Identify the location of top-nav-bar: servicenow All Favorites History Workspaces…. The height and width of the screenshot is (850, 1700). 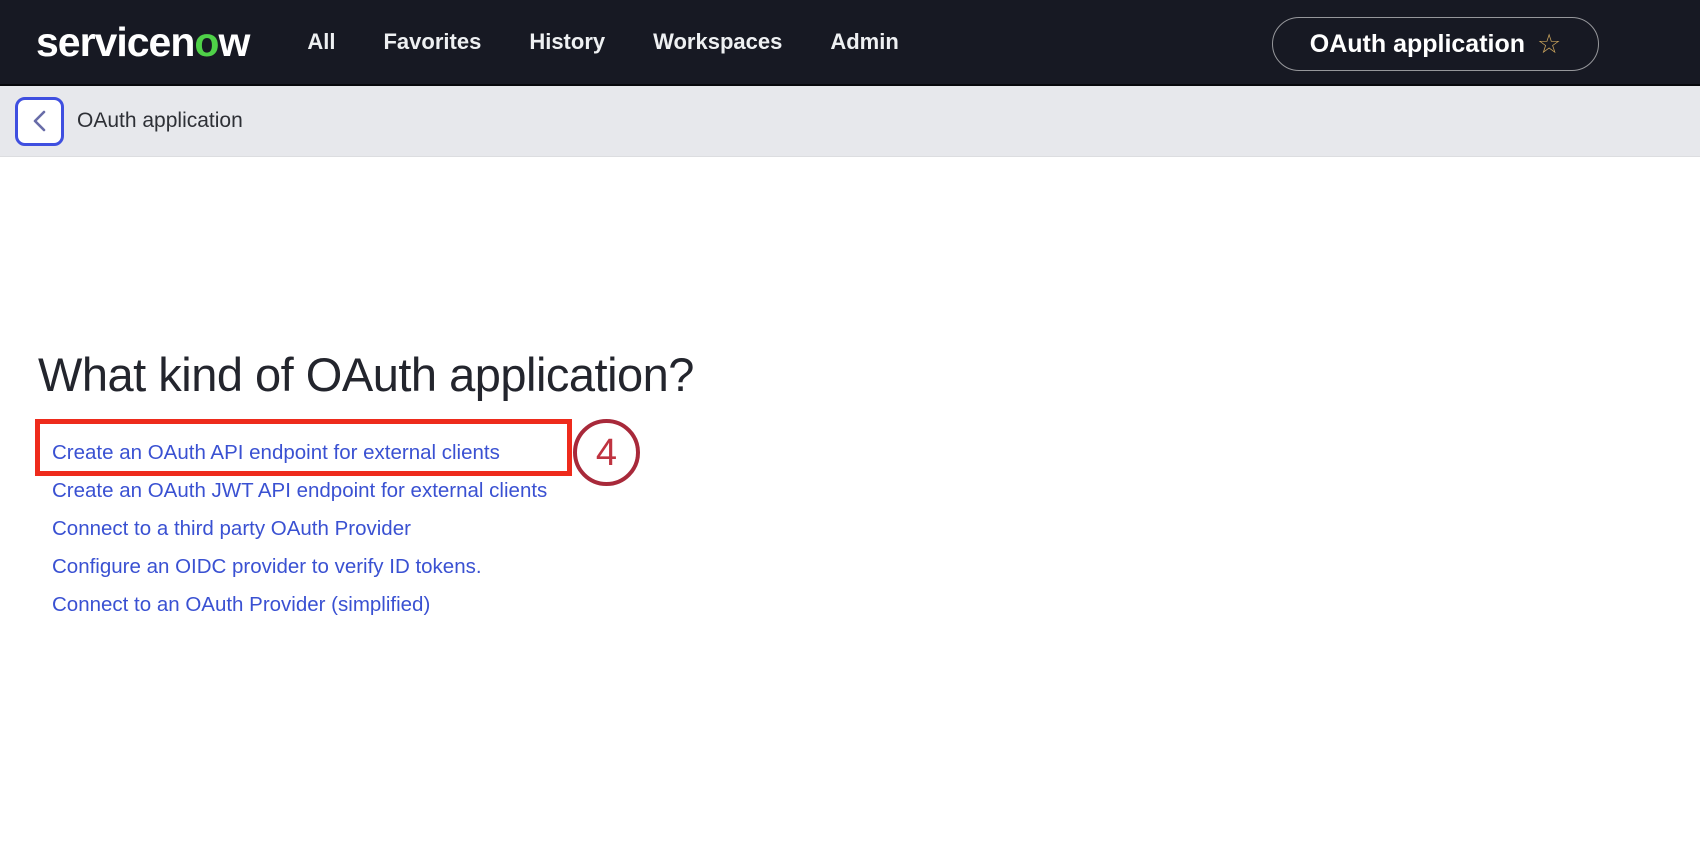
(850, 43).